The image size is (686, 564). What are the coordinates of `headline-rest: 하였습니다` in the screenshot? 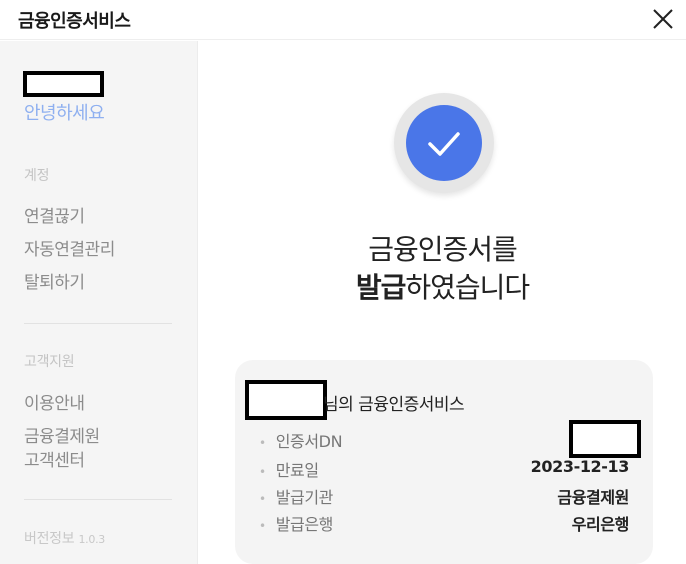 It's located at (467, 287).